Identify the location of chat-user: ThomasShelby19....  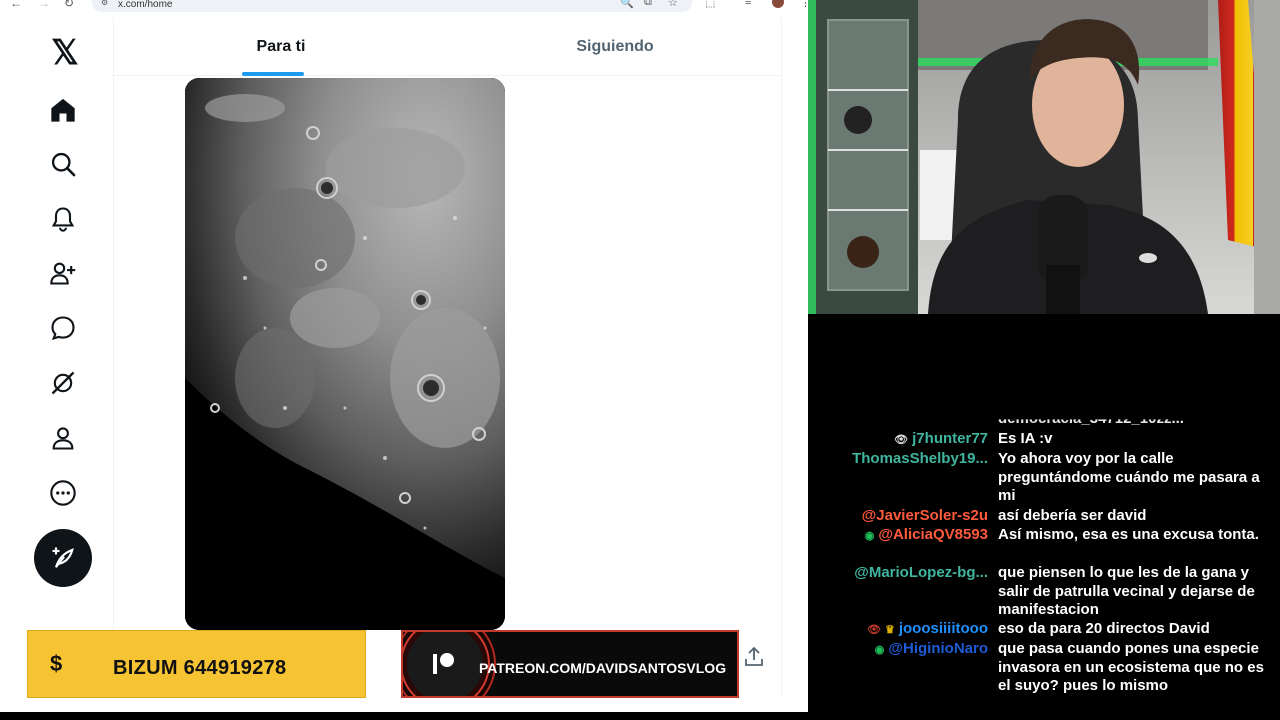
(920, 459).